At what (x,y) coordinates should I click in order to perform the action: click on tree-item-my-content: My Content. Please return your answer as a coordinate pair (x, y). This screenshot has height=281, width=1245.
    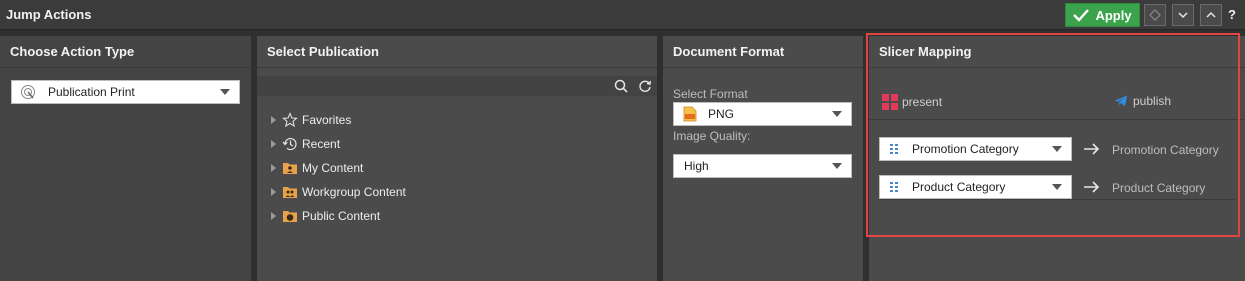
    Looking at the image, I should click on (317, 168).